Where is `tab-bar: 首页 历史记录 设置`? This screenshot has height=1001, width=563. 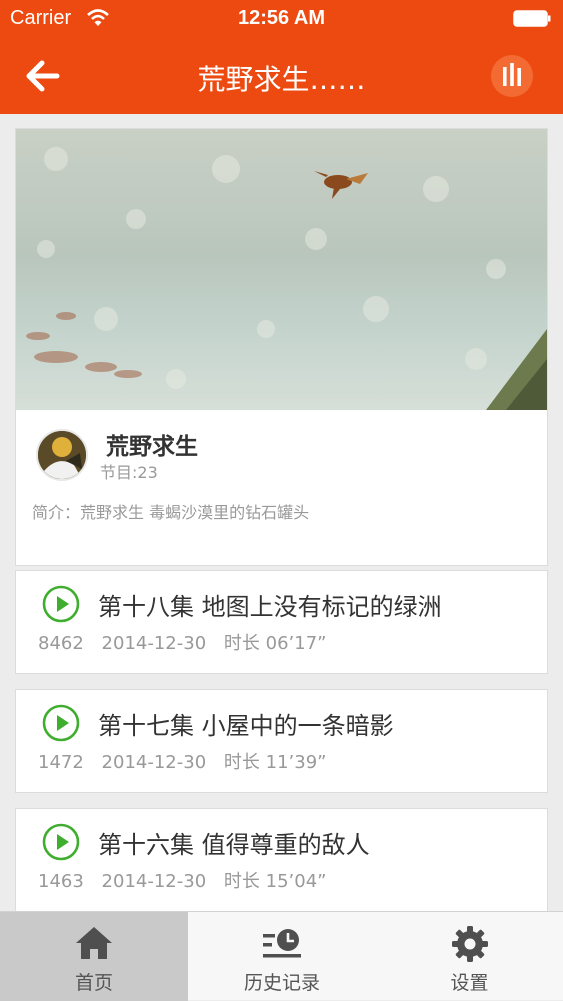
tab-bar: 首页 历史记录 设置 is located at coordinates (281, 956).